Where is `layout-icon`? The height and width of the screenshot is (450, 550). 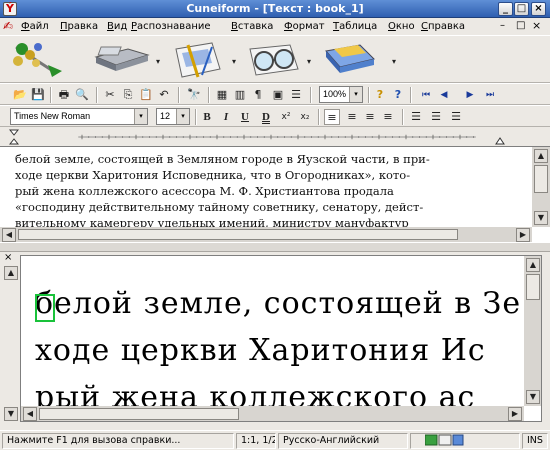
layout-icon is located at coordinates (198, 60).